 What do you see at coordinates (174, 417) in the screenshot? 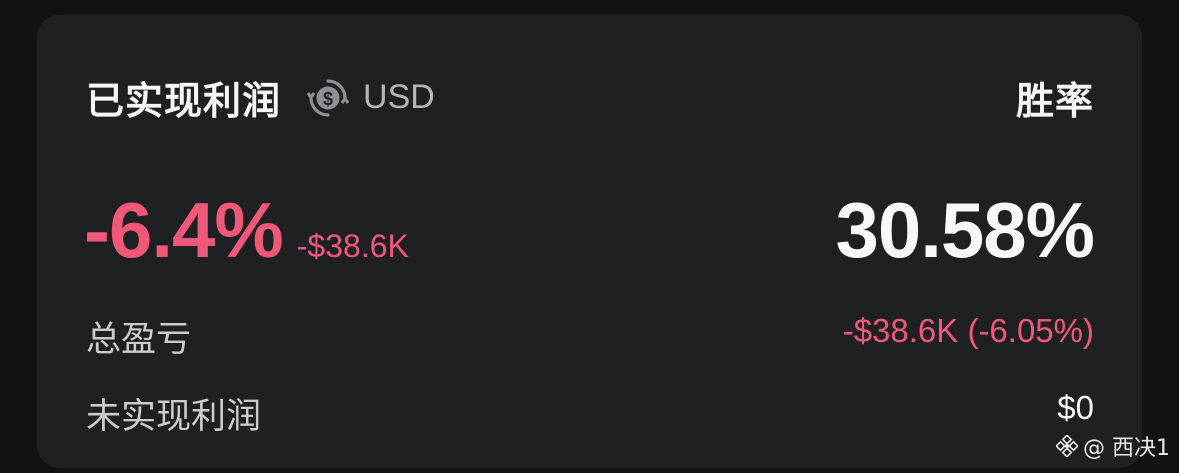
I see `unrealized-profit-label: 未实现利润` at bounding box center [174, 417].